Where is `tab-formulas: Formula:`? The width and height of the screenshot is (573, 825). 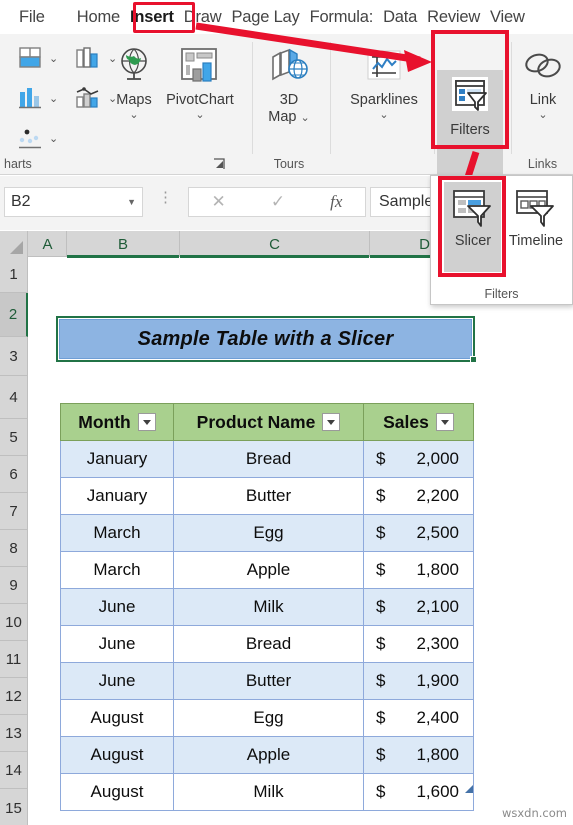 tab-formulas: Formula: is located at coordinates (342, 17).